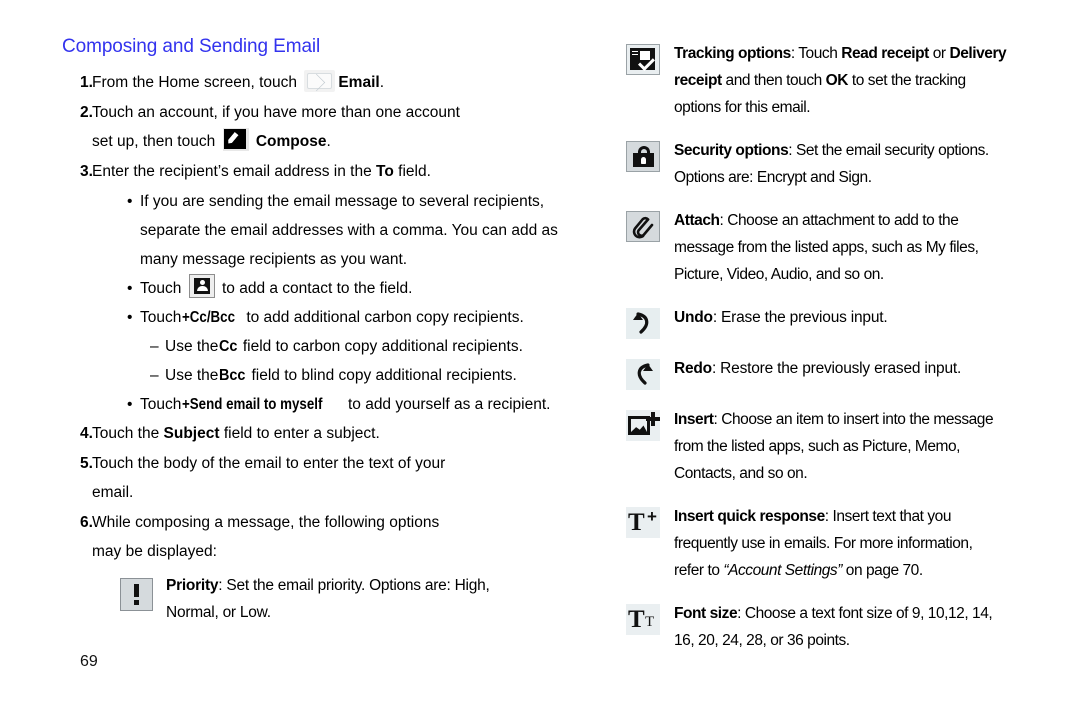 The image size is (1080, 720). Describe the element at coordinates (412, 171) in the screenshot. I see `step-3-c: field.` at that location.